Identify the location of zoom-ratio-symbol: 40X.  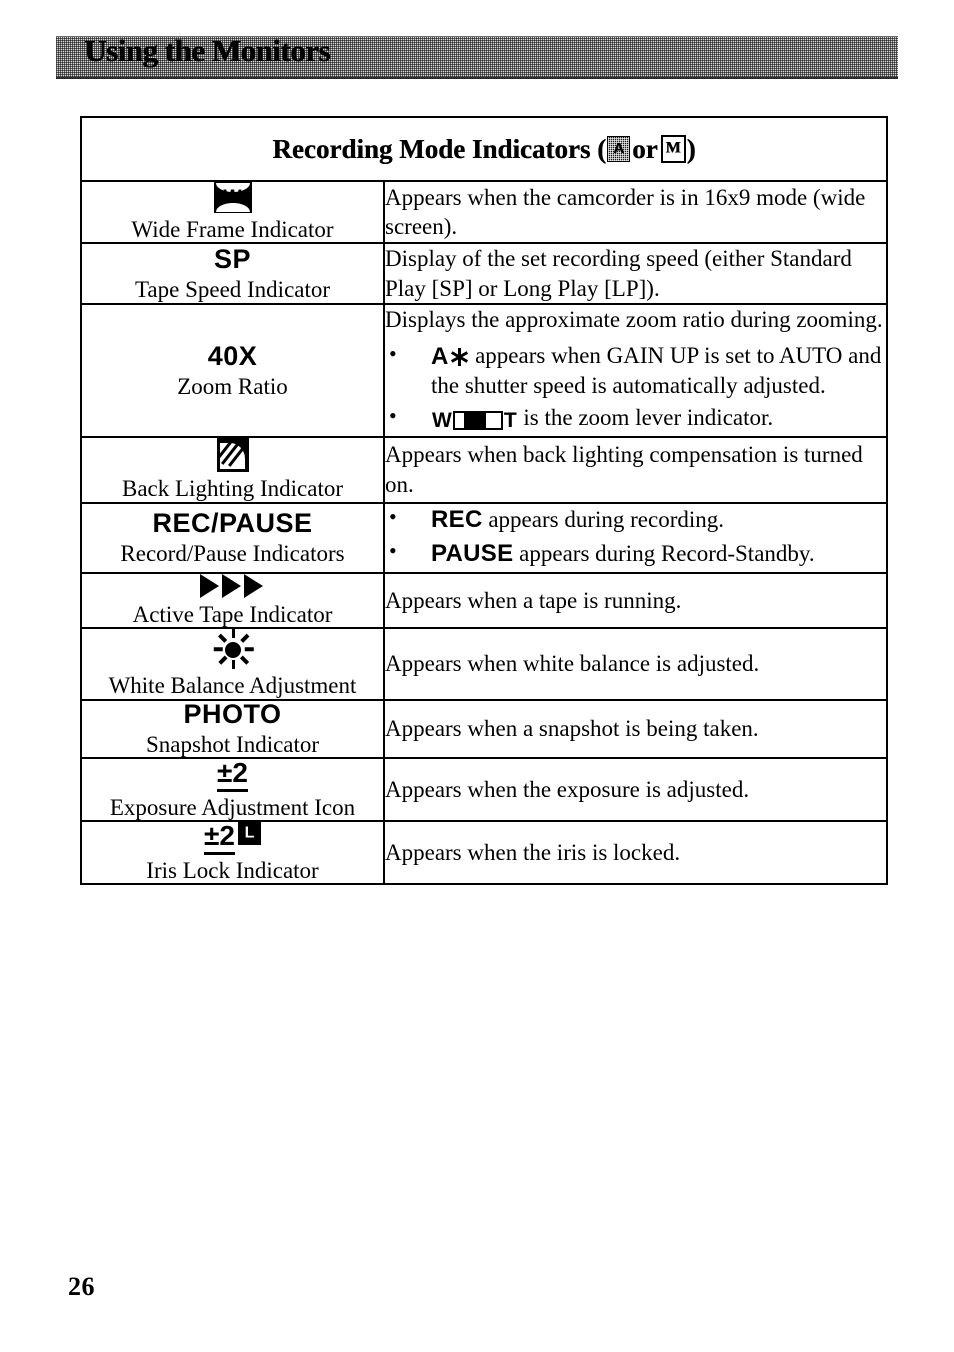
(232, 355).